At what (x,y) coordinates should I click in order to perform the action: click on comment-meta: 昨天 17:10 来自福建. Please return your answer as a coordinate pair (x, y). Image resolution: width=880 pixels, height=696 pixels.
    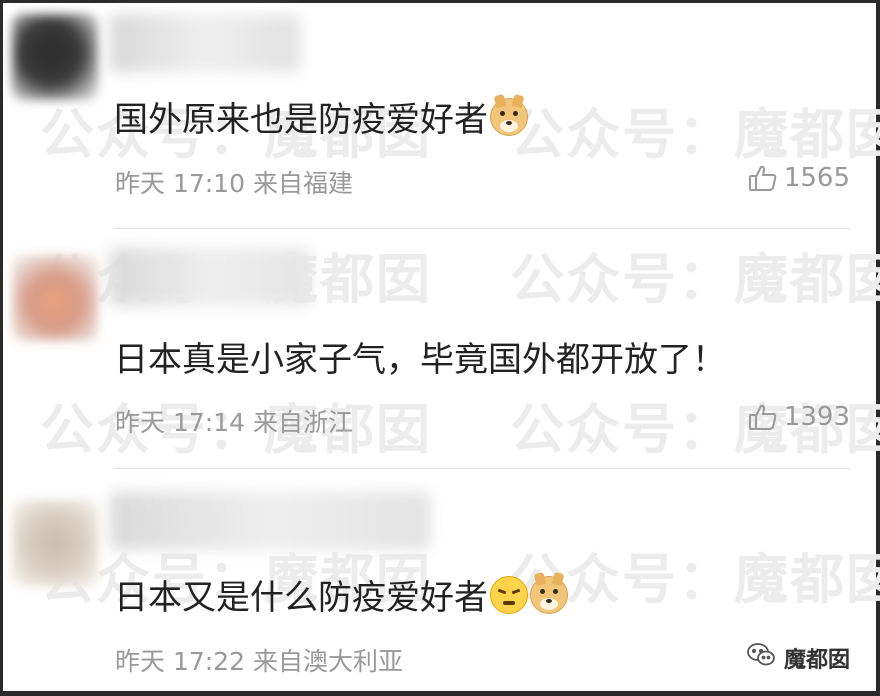
    Looking at the image, I should click on (234, 182).